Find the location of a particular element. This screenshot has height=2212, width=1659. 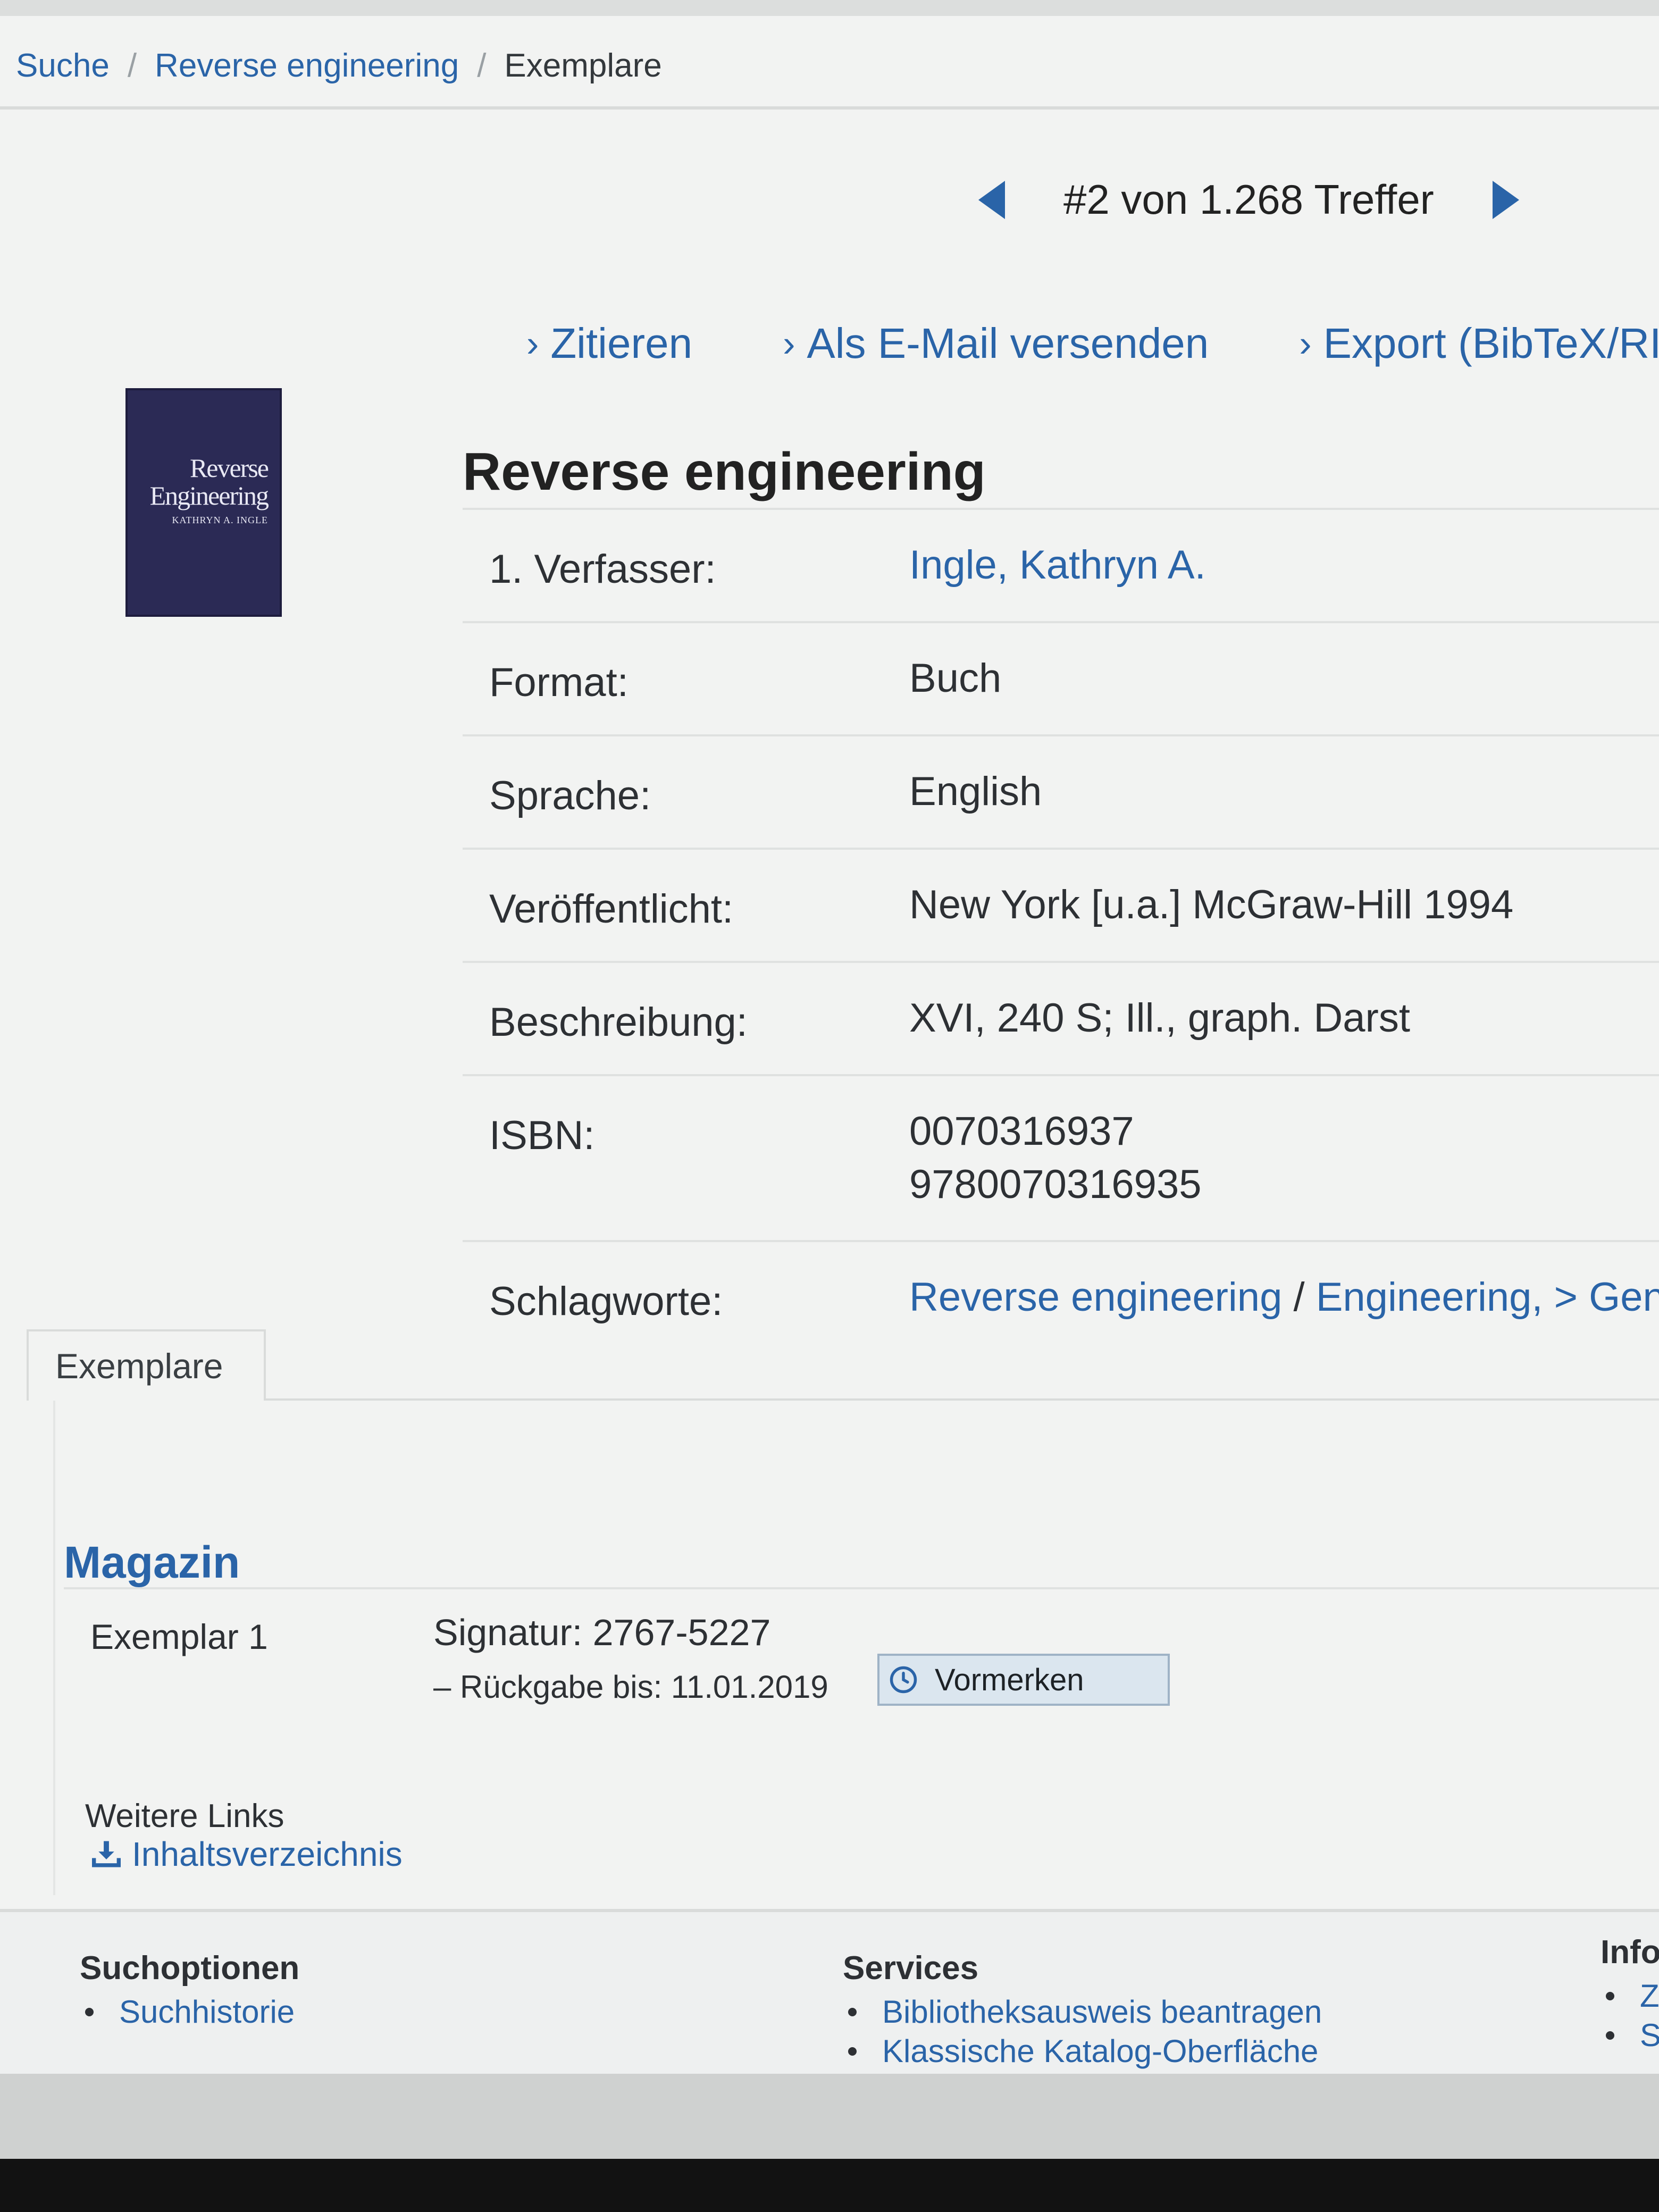

published-value: New York [u.a.] McGraw-Hill 1994 is located at coordinates (1211, 904).